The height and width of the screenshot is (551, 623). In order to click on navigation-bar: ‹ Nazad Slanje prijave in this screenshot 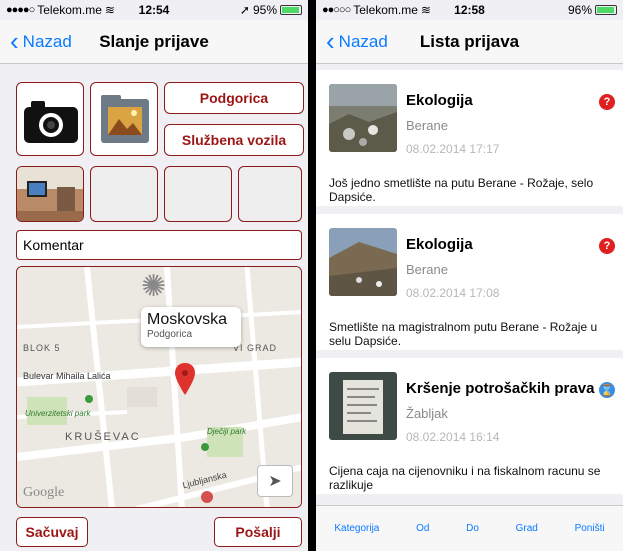, I will do `click(154, 42)`.